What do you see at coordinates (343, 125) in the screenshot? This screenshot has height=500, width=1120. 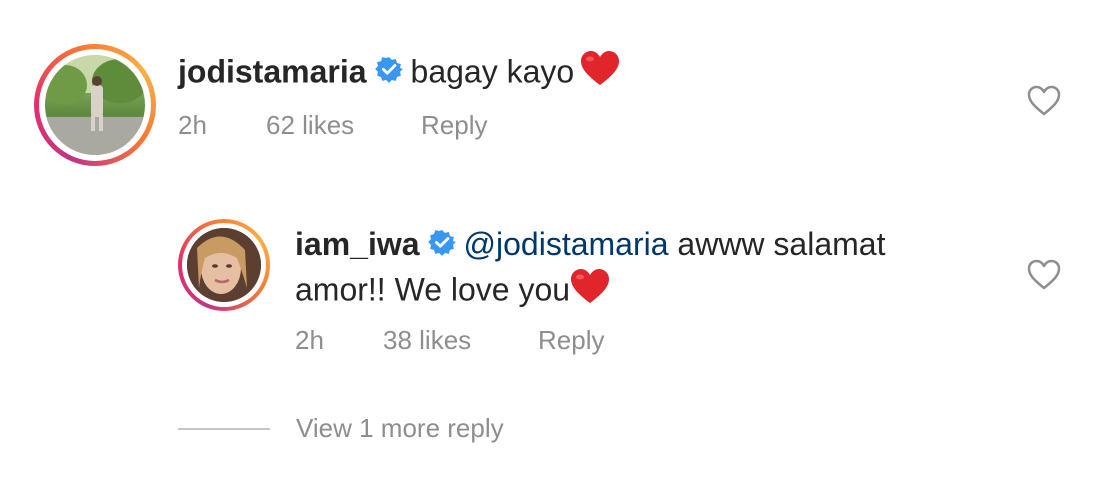 I see `comment-likes: 62 likes` at bounding box center [343, 125].